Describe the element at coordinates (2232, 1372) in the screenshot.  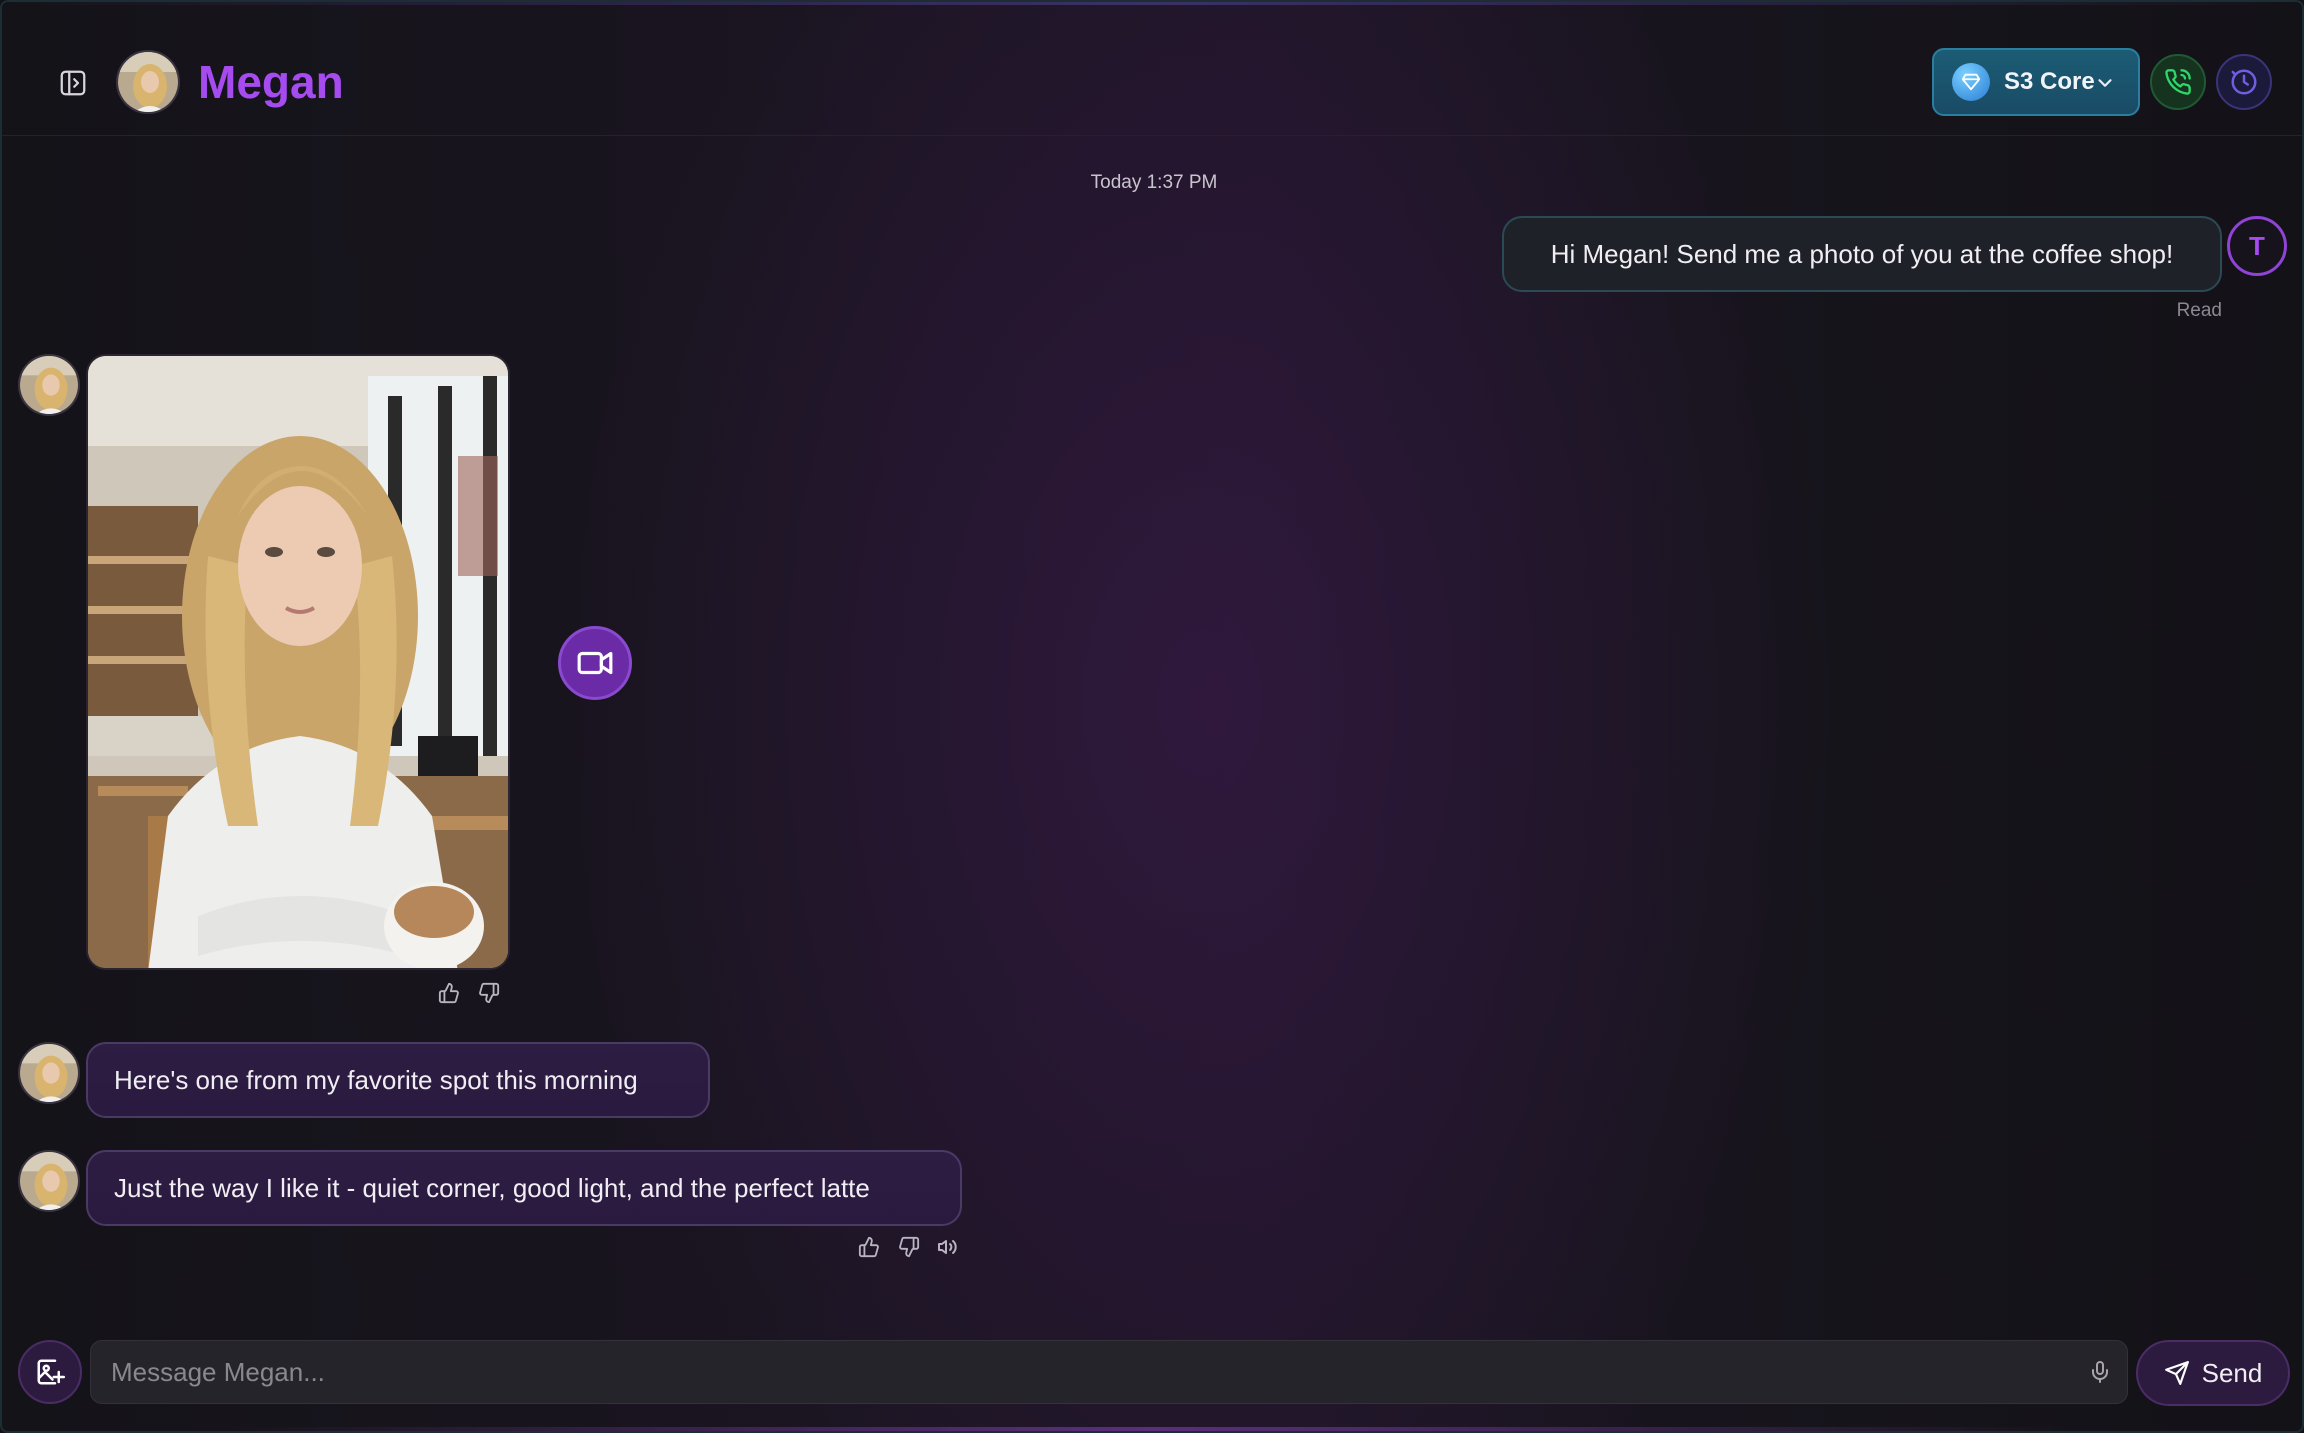
I see `send-label: Send` at that location.